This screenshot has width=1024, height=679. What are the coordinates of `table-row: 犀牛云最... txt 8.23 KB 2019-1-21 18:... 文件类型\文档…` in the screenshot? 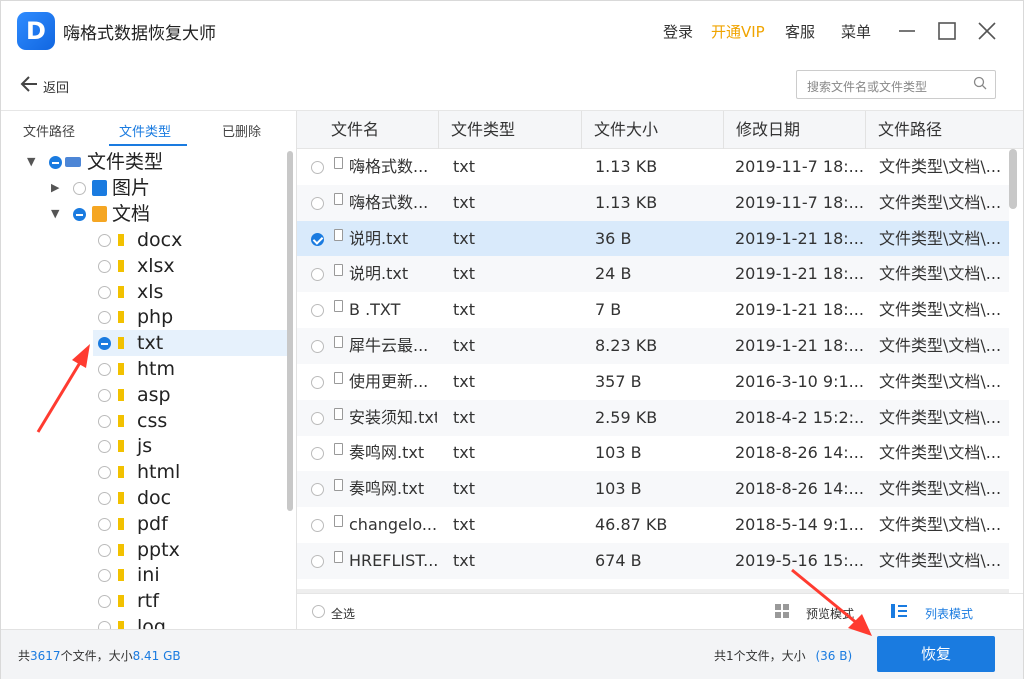 It's located at (653, 346).